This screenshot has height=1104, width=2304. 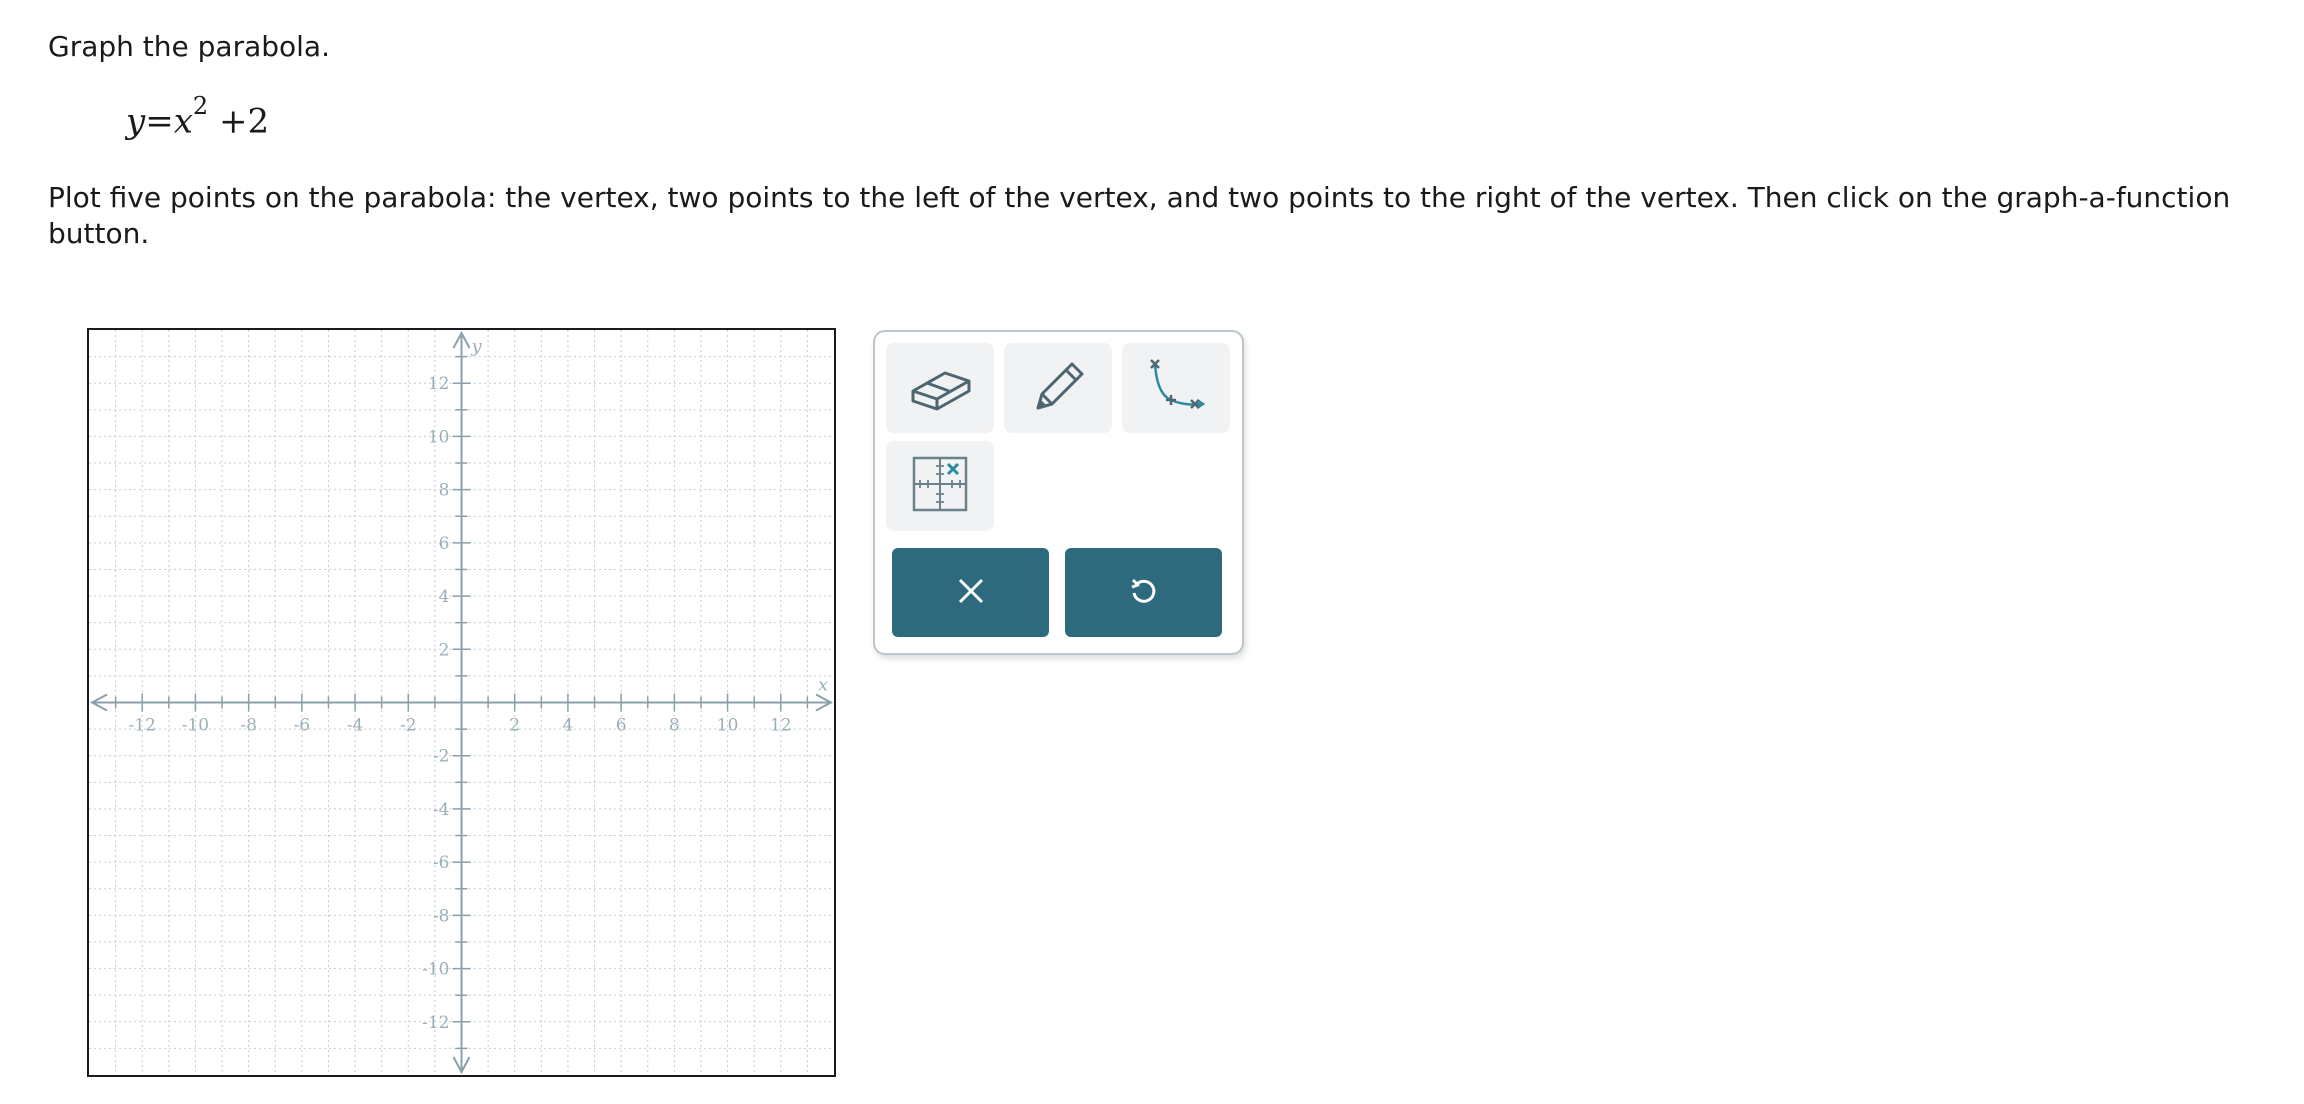 What do you see at coordinates (1058, 492) in the screenshot?
I see `toolbox` at bounding box center [1058, 492].